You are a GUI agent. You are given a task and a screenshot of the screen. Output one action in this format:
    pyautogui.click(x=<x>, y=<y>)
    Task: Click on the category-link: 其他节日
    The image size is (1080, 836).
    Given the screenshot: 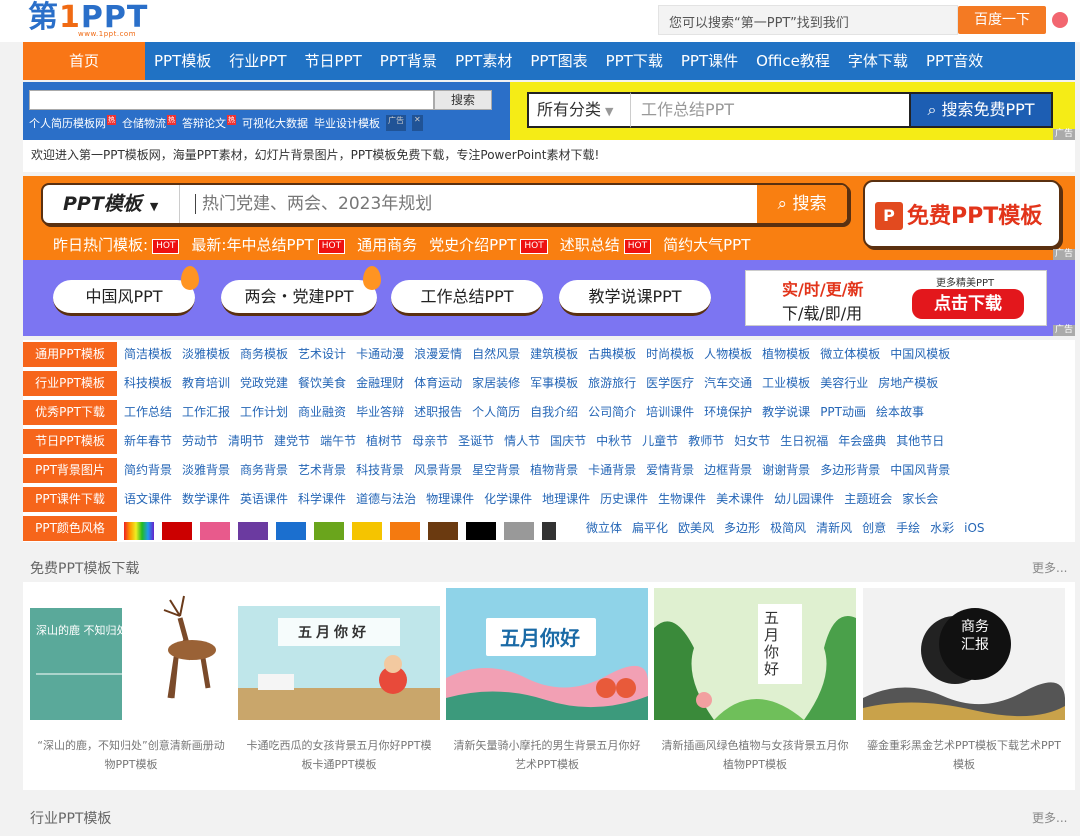 What is the action you would take?
    pyautogui.click(x=920, y=441)
    